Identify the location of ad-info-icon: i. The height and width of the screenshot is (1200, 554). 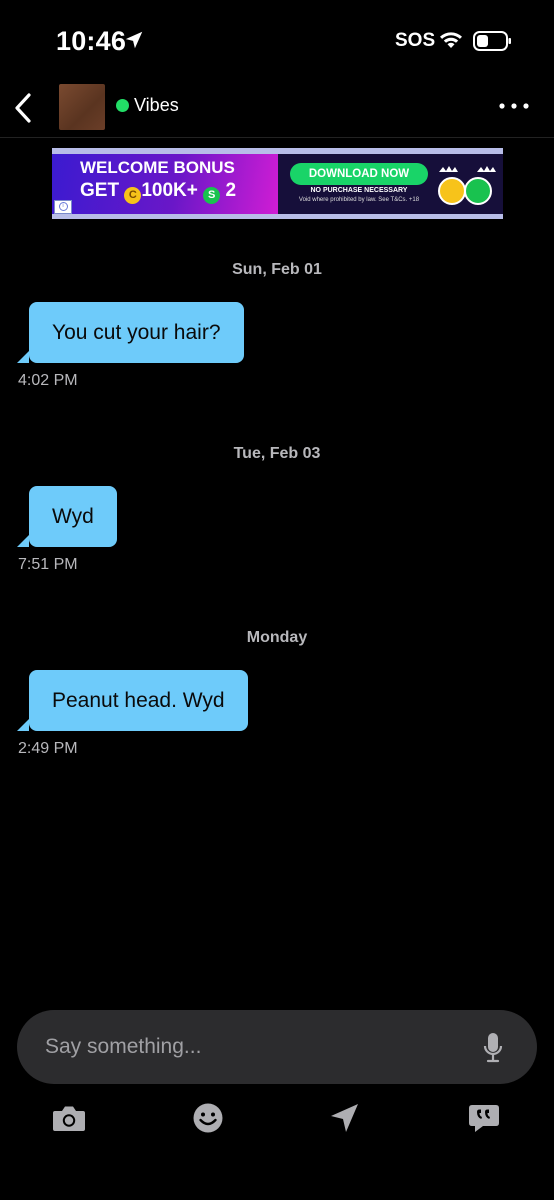
(63, 207).